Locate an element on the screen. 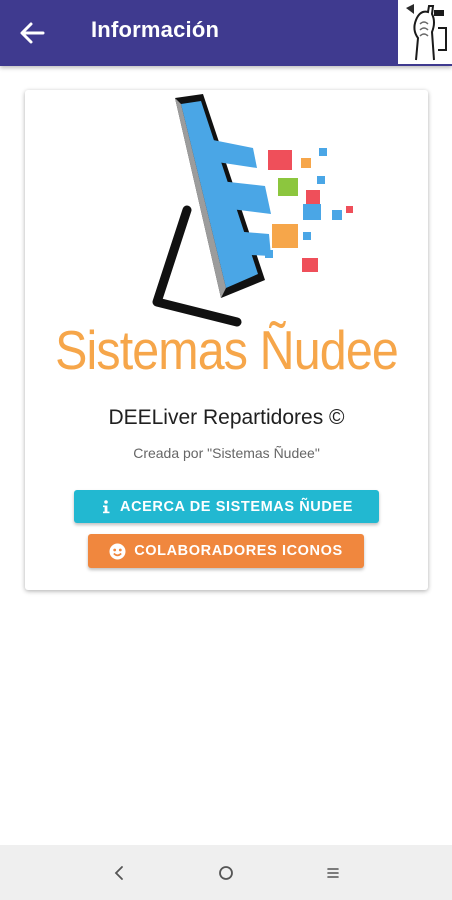 The image size is (452, 900). icon-collaborators-button: COLABORADORES ICONOS is located at coordinates (226, 551).